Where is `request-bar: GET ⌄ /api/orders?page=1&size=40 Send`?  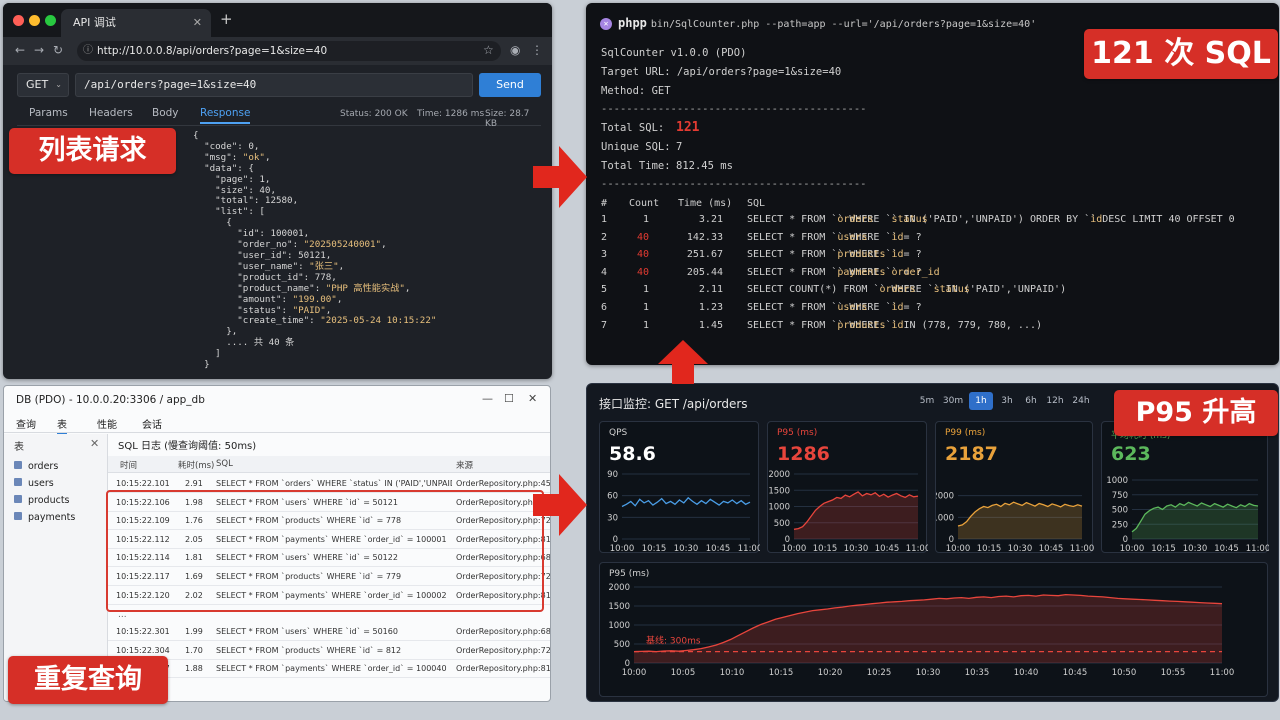
request-bar: GET ⌄ /api/orders?page=1&size=40 Send is located at coordinates (279, 85).